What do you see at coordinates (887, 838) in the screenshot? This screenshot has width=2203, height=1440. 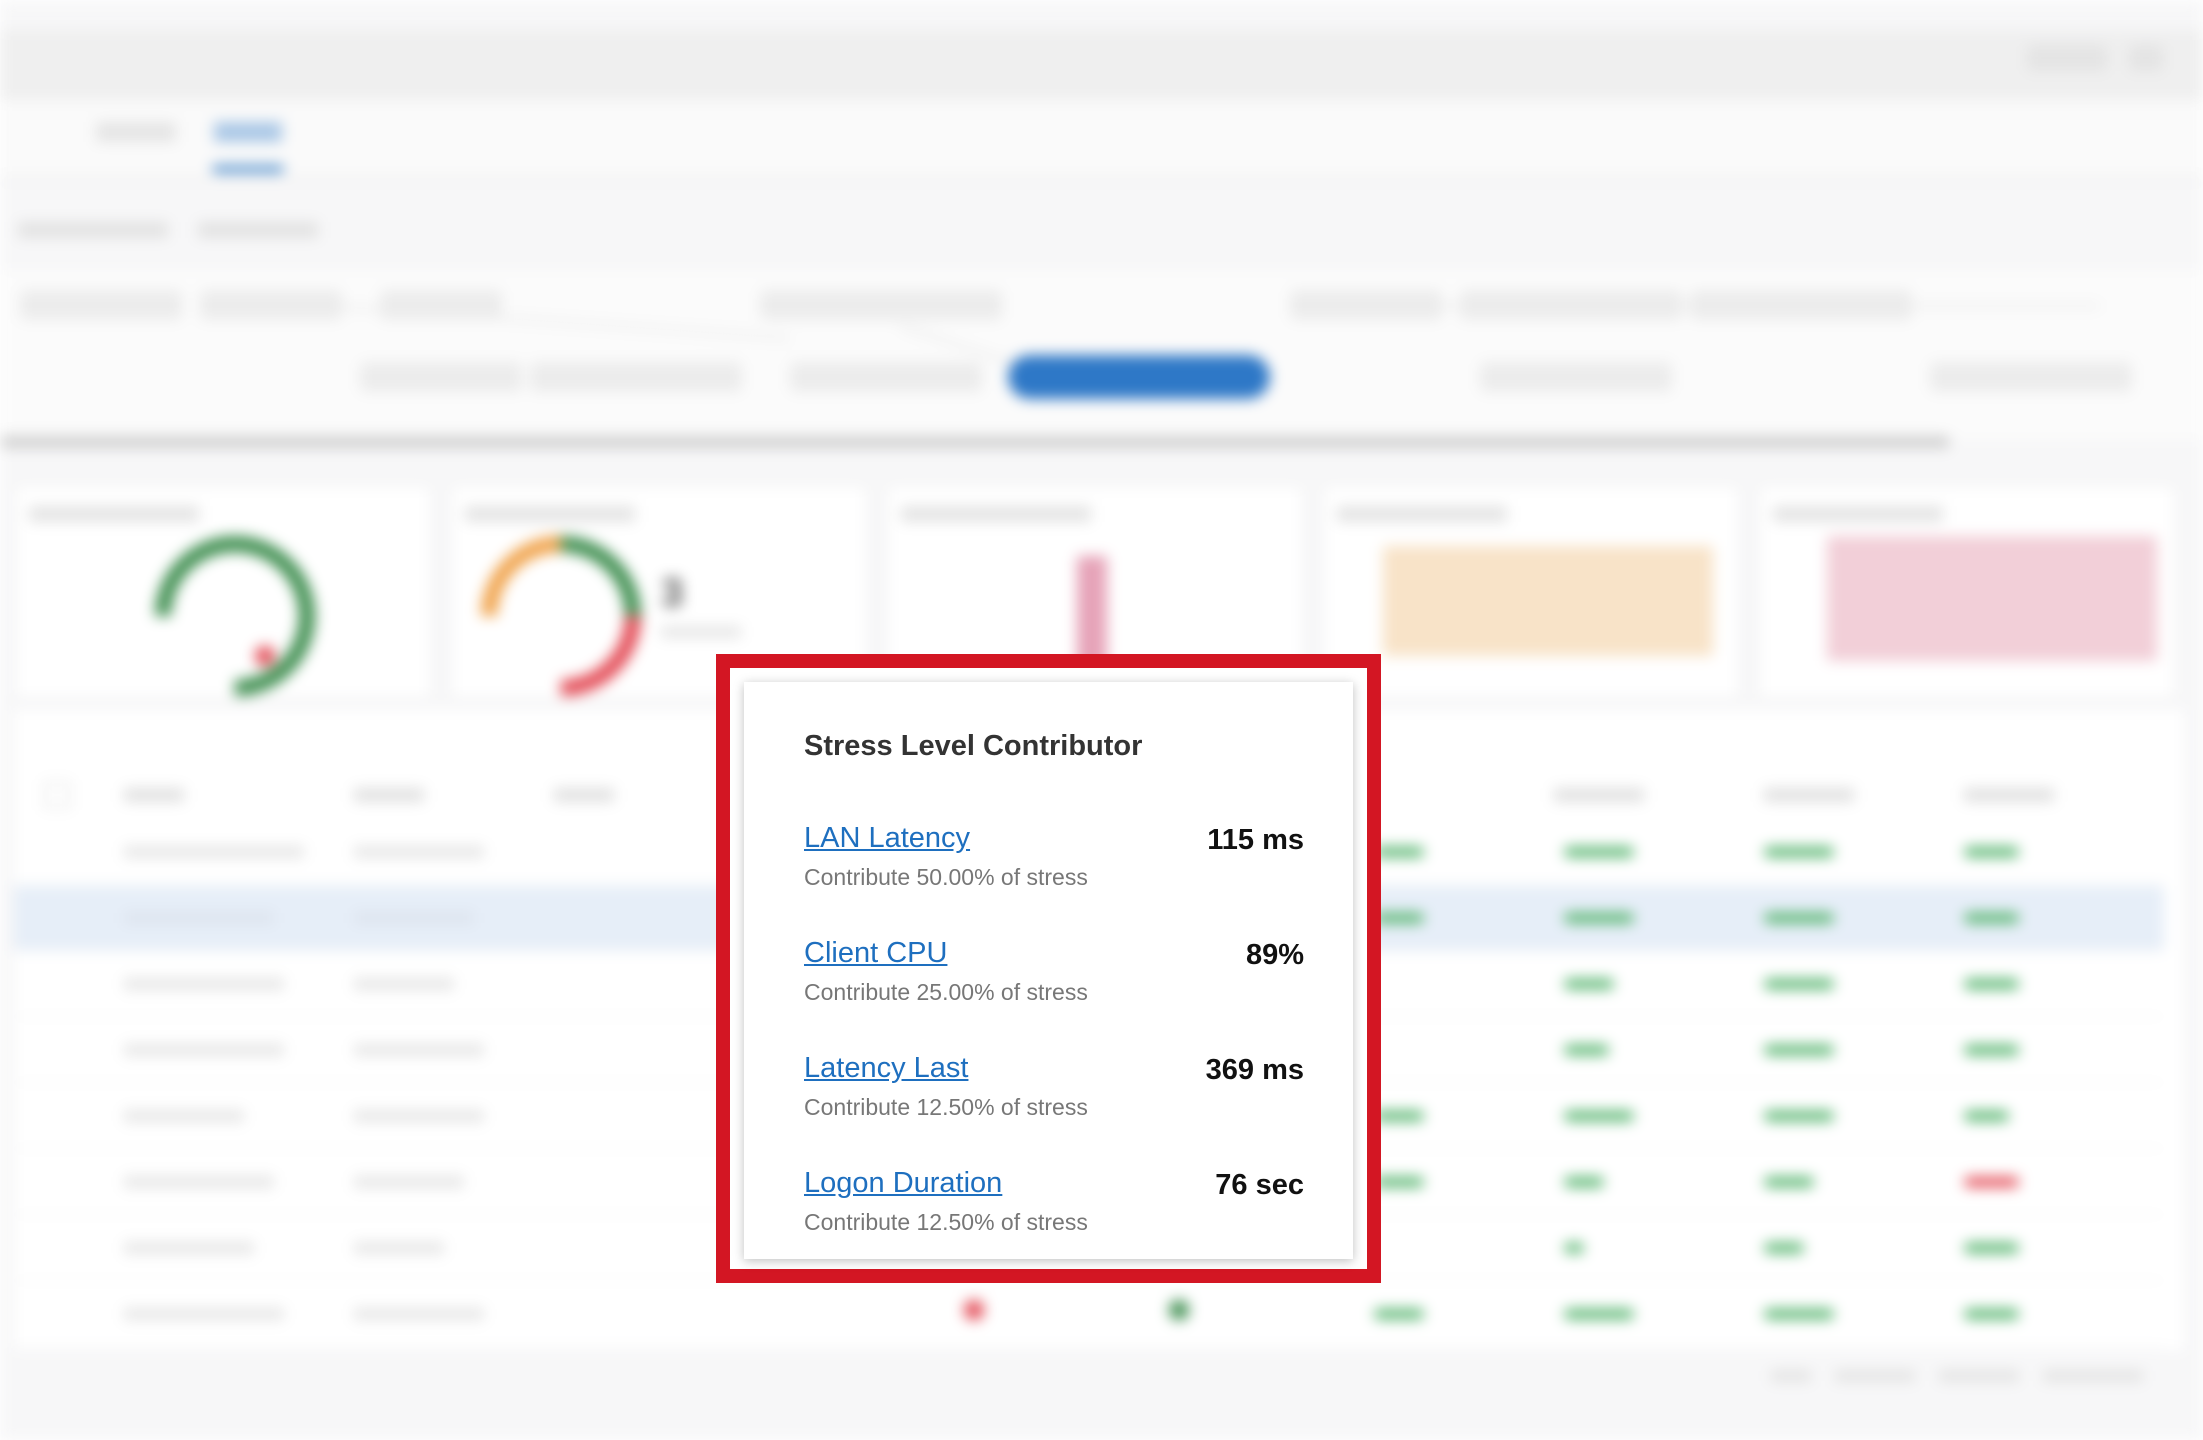 I see `contributor-link-lan-latency: LAN Latency` at bounding box center [887, 838].